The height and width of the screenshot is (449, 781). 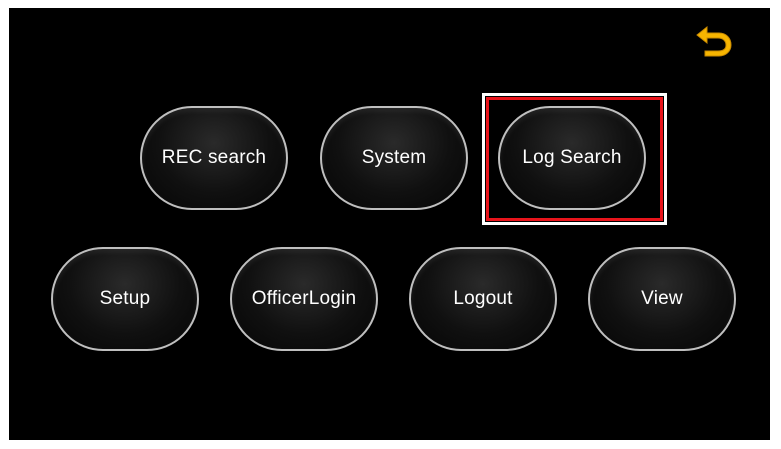 I want to click on view-label: View, so click(x=662, y=298).